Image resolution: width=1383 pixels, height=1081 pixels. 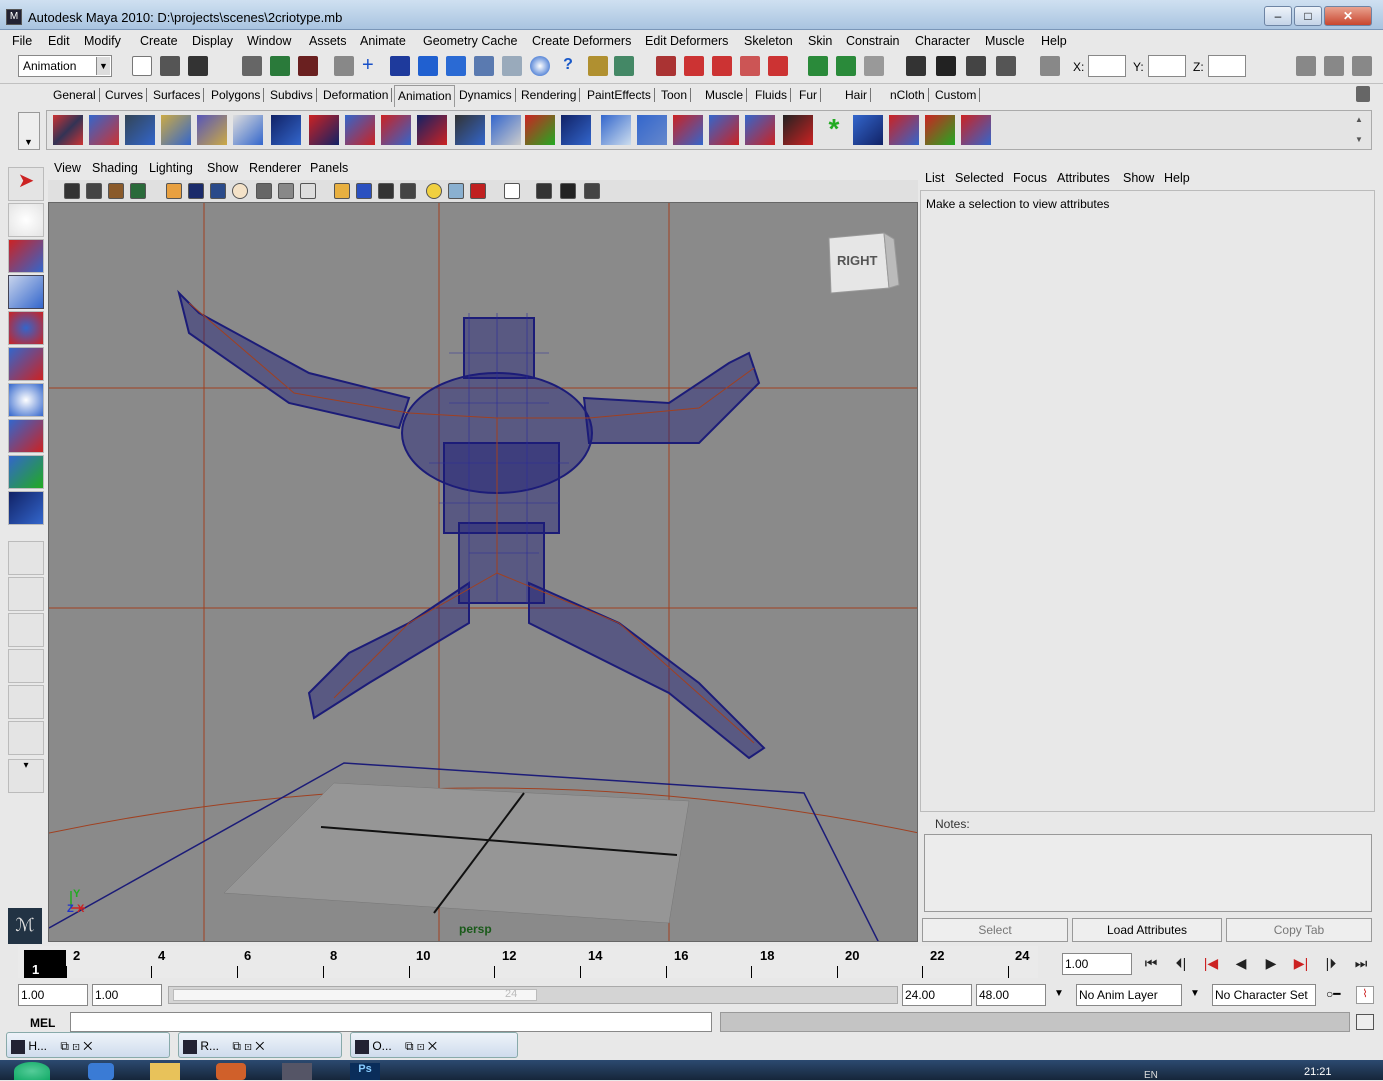 I want to click on copy-tab-button: Copy Tab, so click(x=1299, y=930).